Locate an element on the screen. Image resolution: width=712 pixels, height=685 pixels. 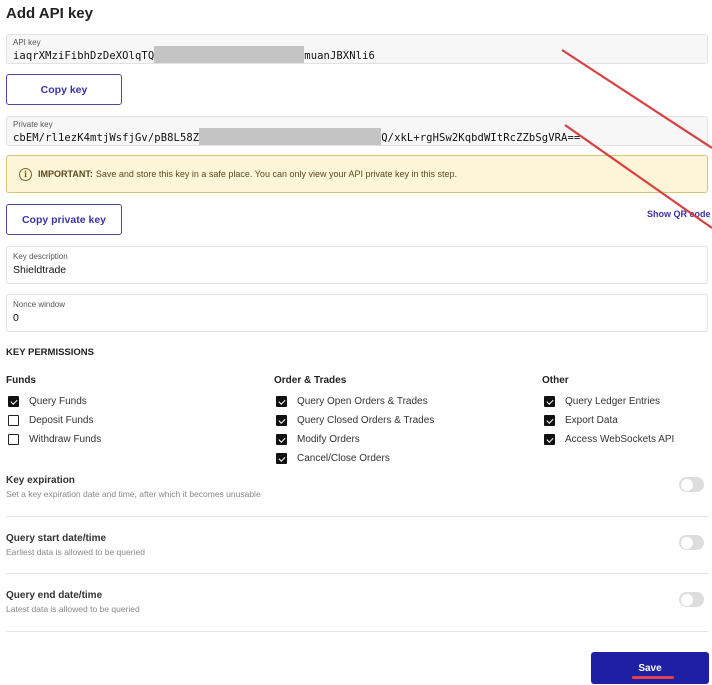
checkbox-withdraw-funds: Withdraw Funds is located at coordinates (53, 439).